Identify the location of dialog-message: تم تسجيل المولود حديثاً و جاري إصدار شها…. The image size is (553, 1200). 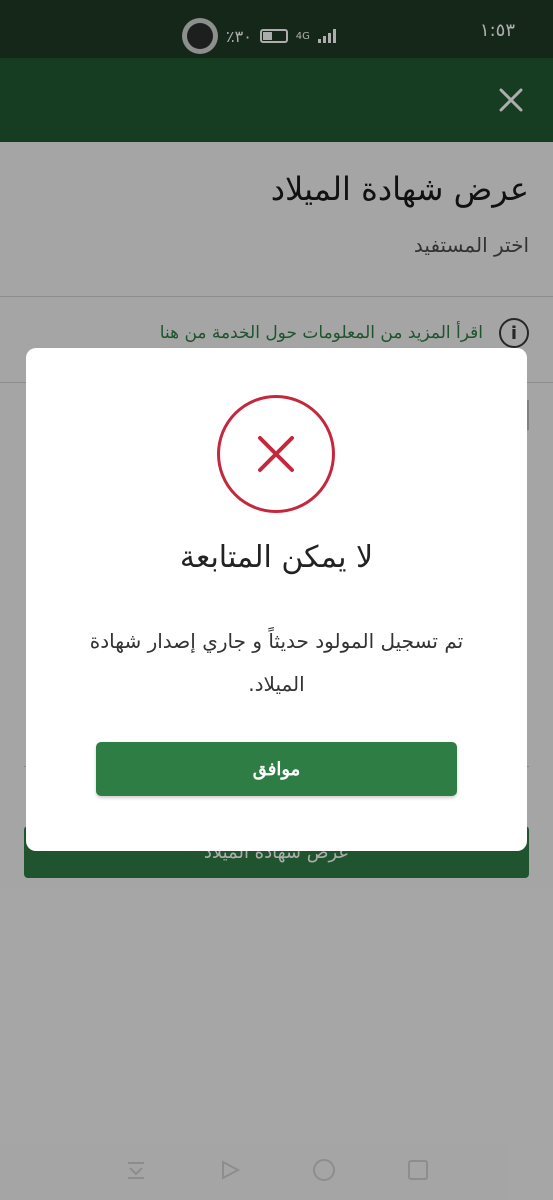
(276, 662).